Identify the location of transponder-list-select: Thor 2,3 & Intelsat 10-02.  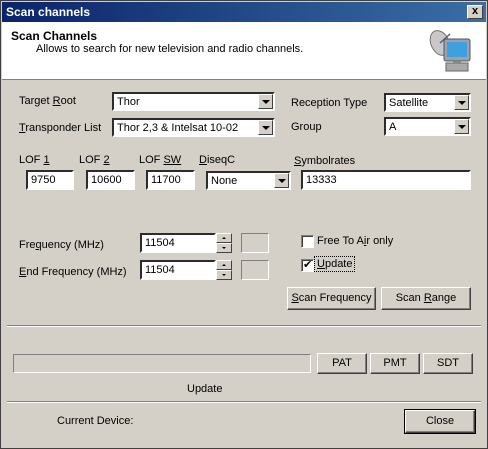
(193, 127).